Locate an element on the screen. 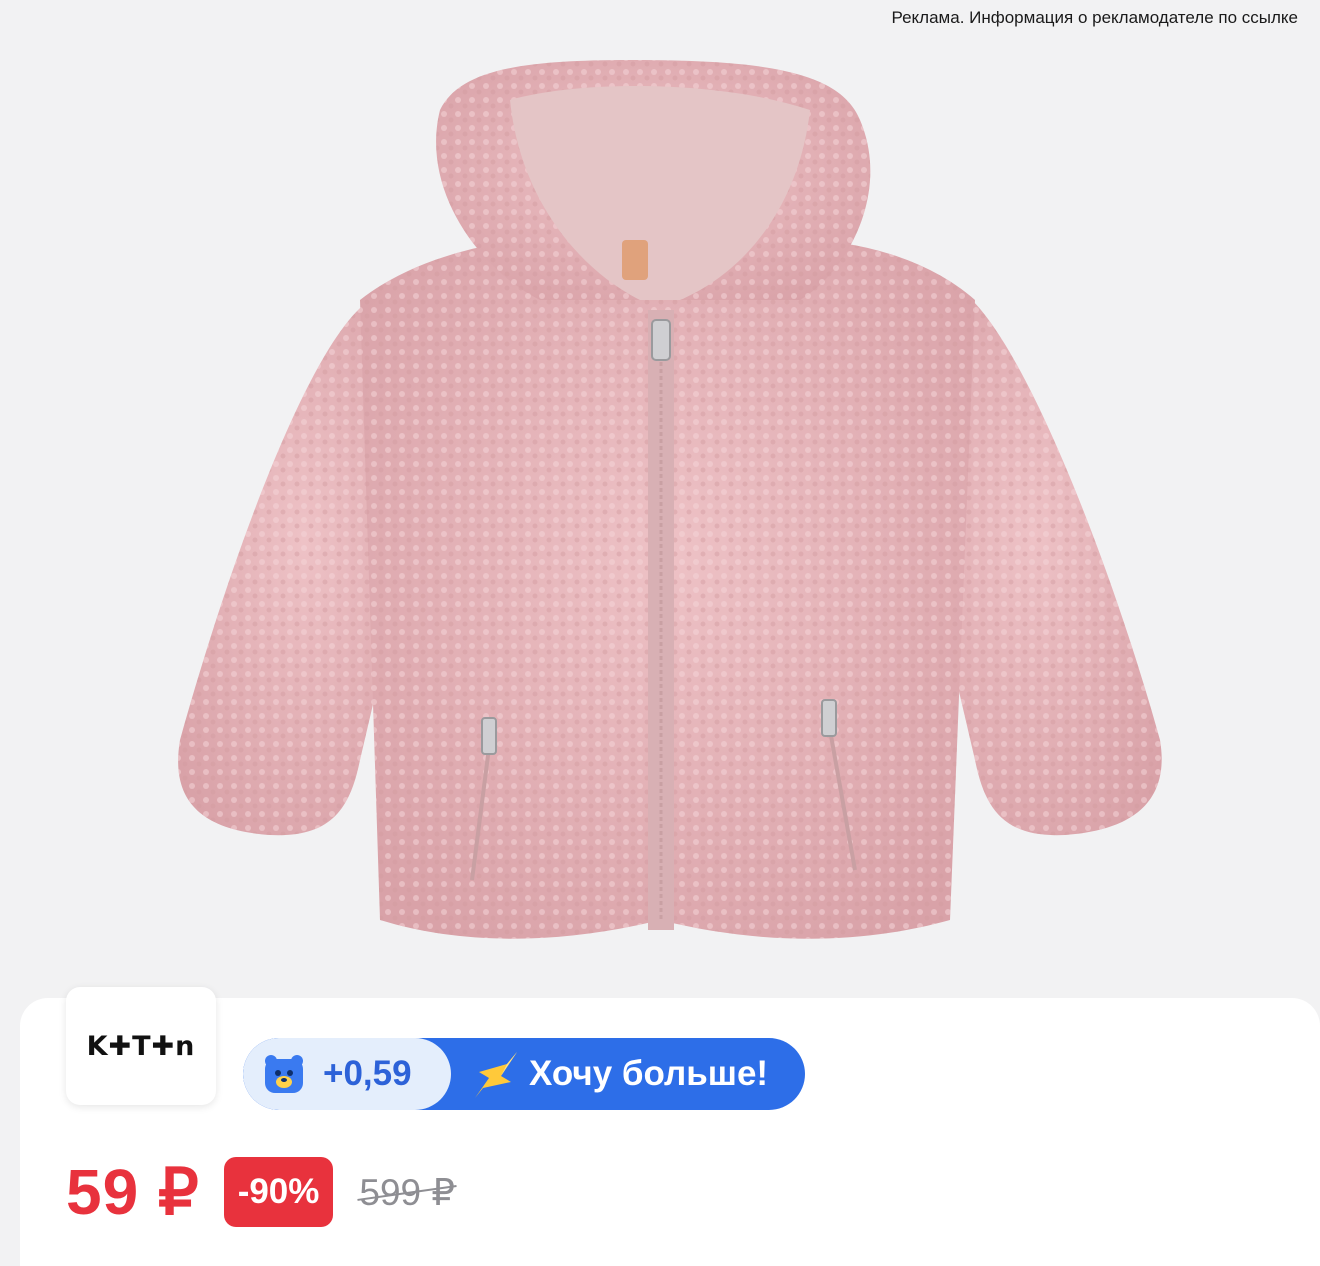 This screenshot has width=1320, height=1266. bear-icon is located at coordinates (284, 1074).